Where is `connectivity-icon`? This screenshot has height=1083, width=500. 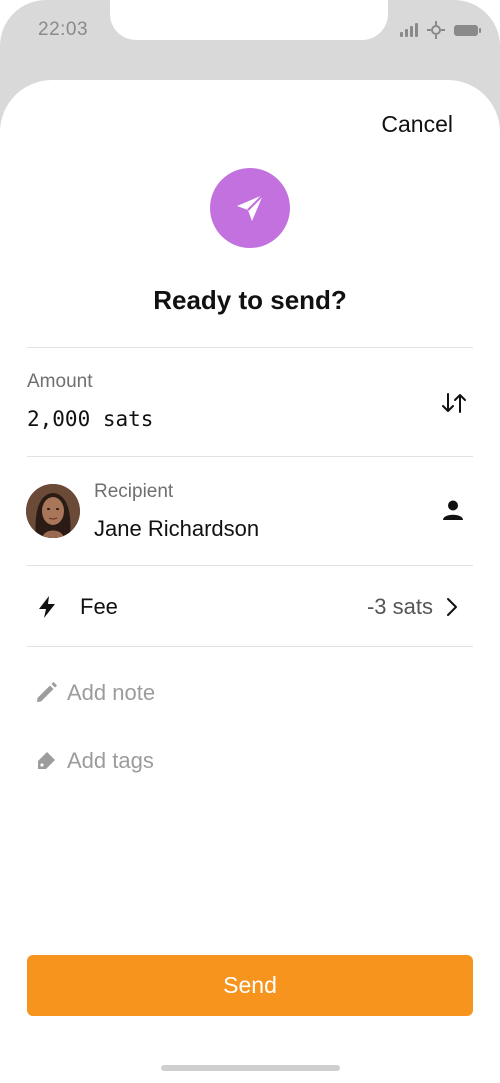 connectivity-icon is located at coordinates (436, 30).